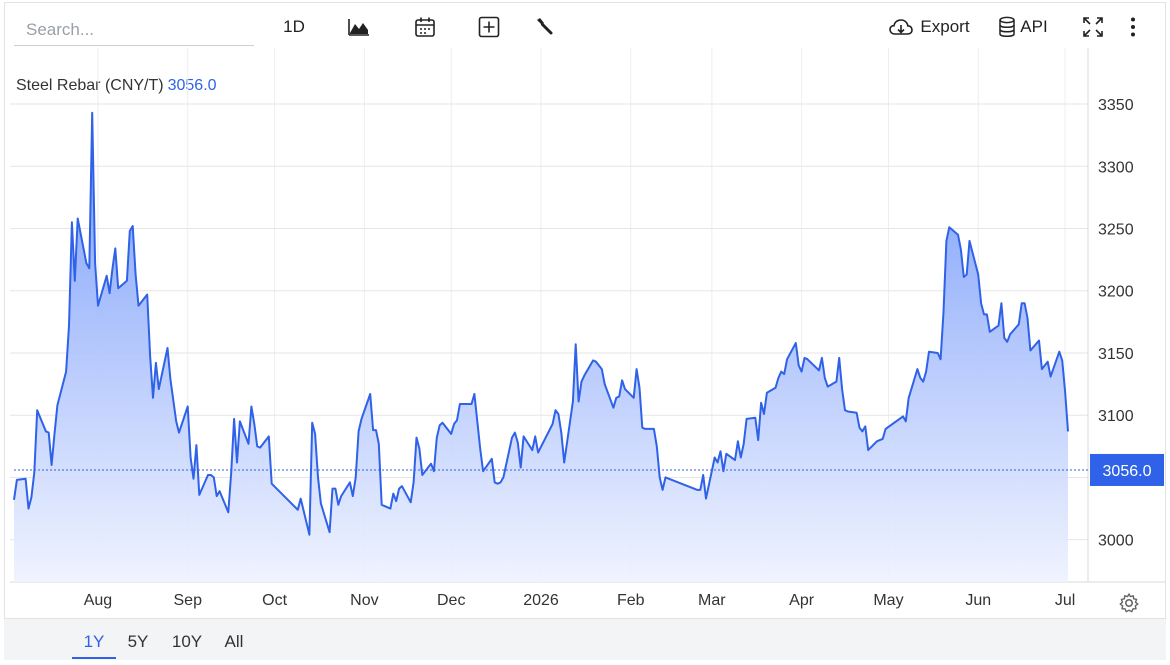 The width and height of the screenshot is (1170, 665). I want to click on search-input, so click(134, 30).